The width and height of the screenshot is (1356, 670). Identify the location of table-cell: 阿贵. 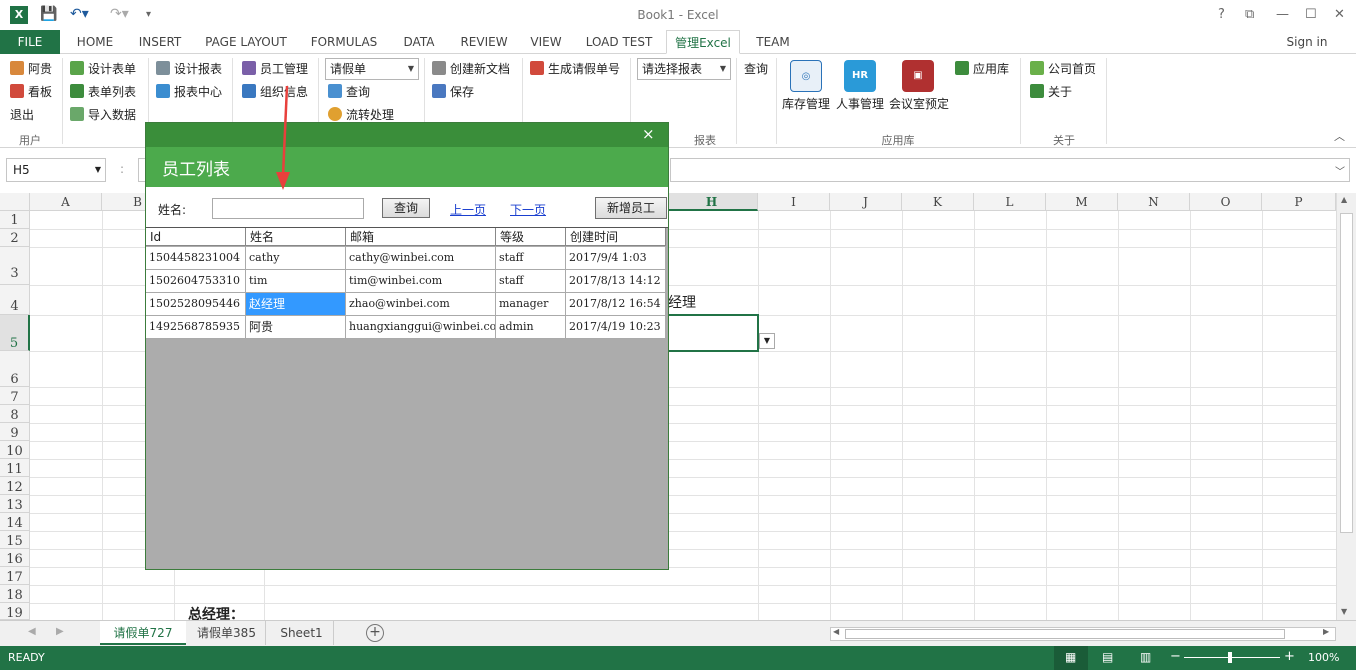
(296, 327).